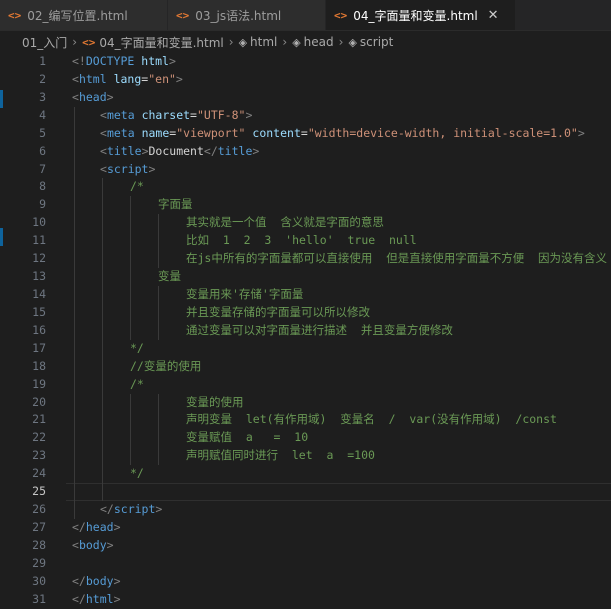 This screenshot has width=611, height=609. Describe the element at coordinates (305, 62) in the screenshot. I see `code-line: 1 <!DOCTYPE html>` at that location.